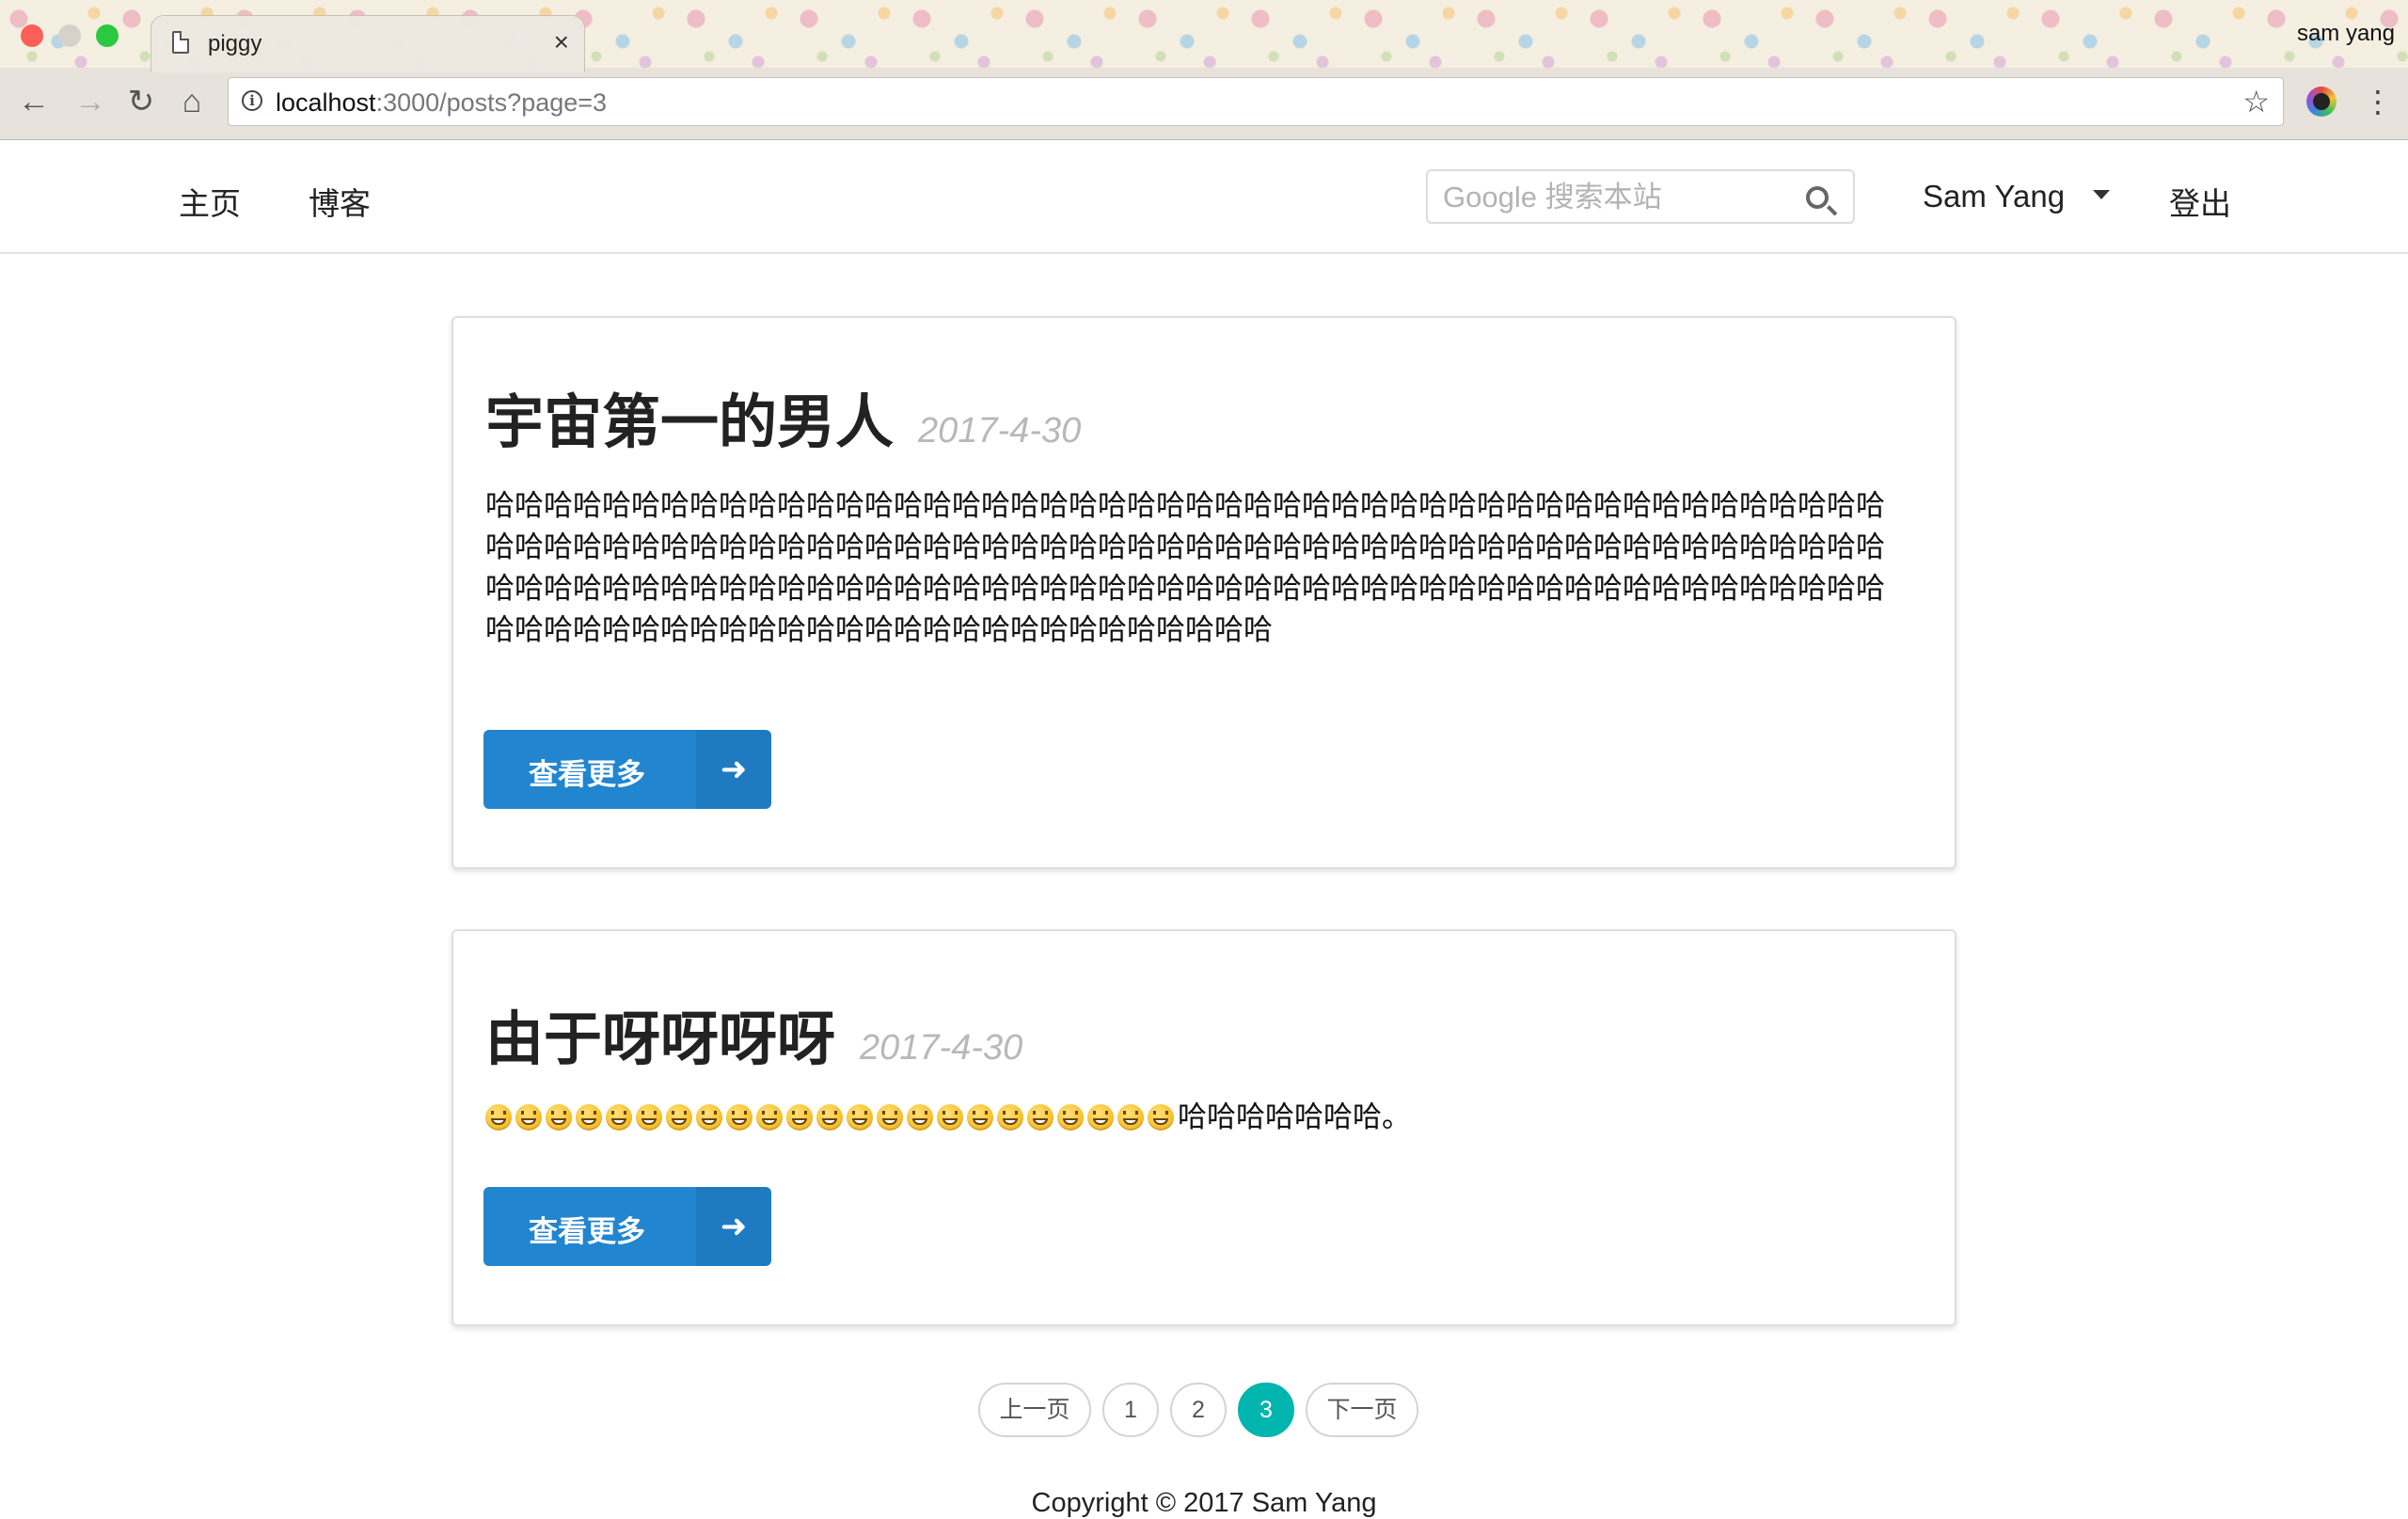  What do you see at coordinates (690, 422) in the screenshot?
I see `post-title-text: 宇宙第一的男人` at bounding box center [690, 422].